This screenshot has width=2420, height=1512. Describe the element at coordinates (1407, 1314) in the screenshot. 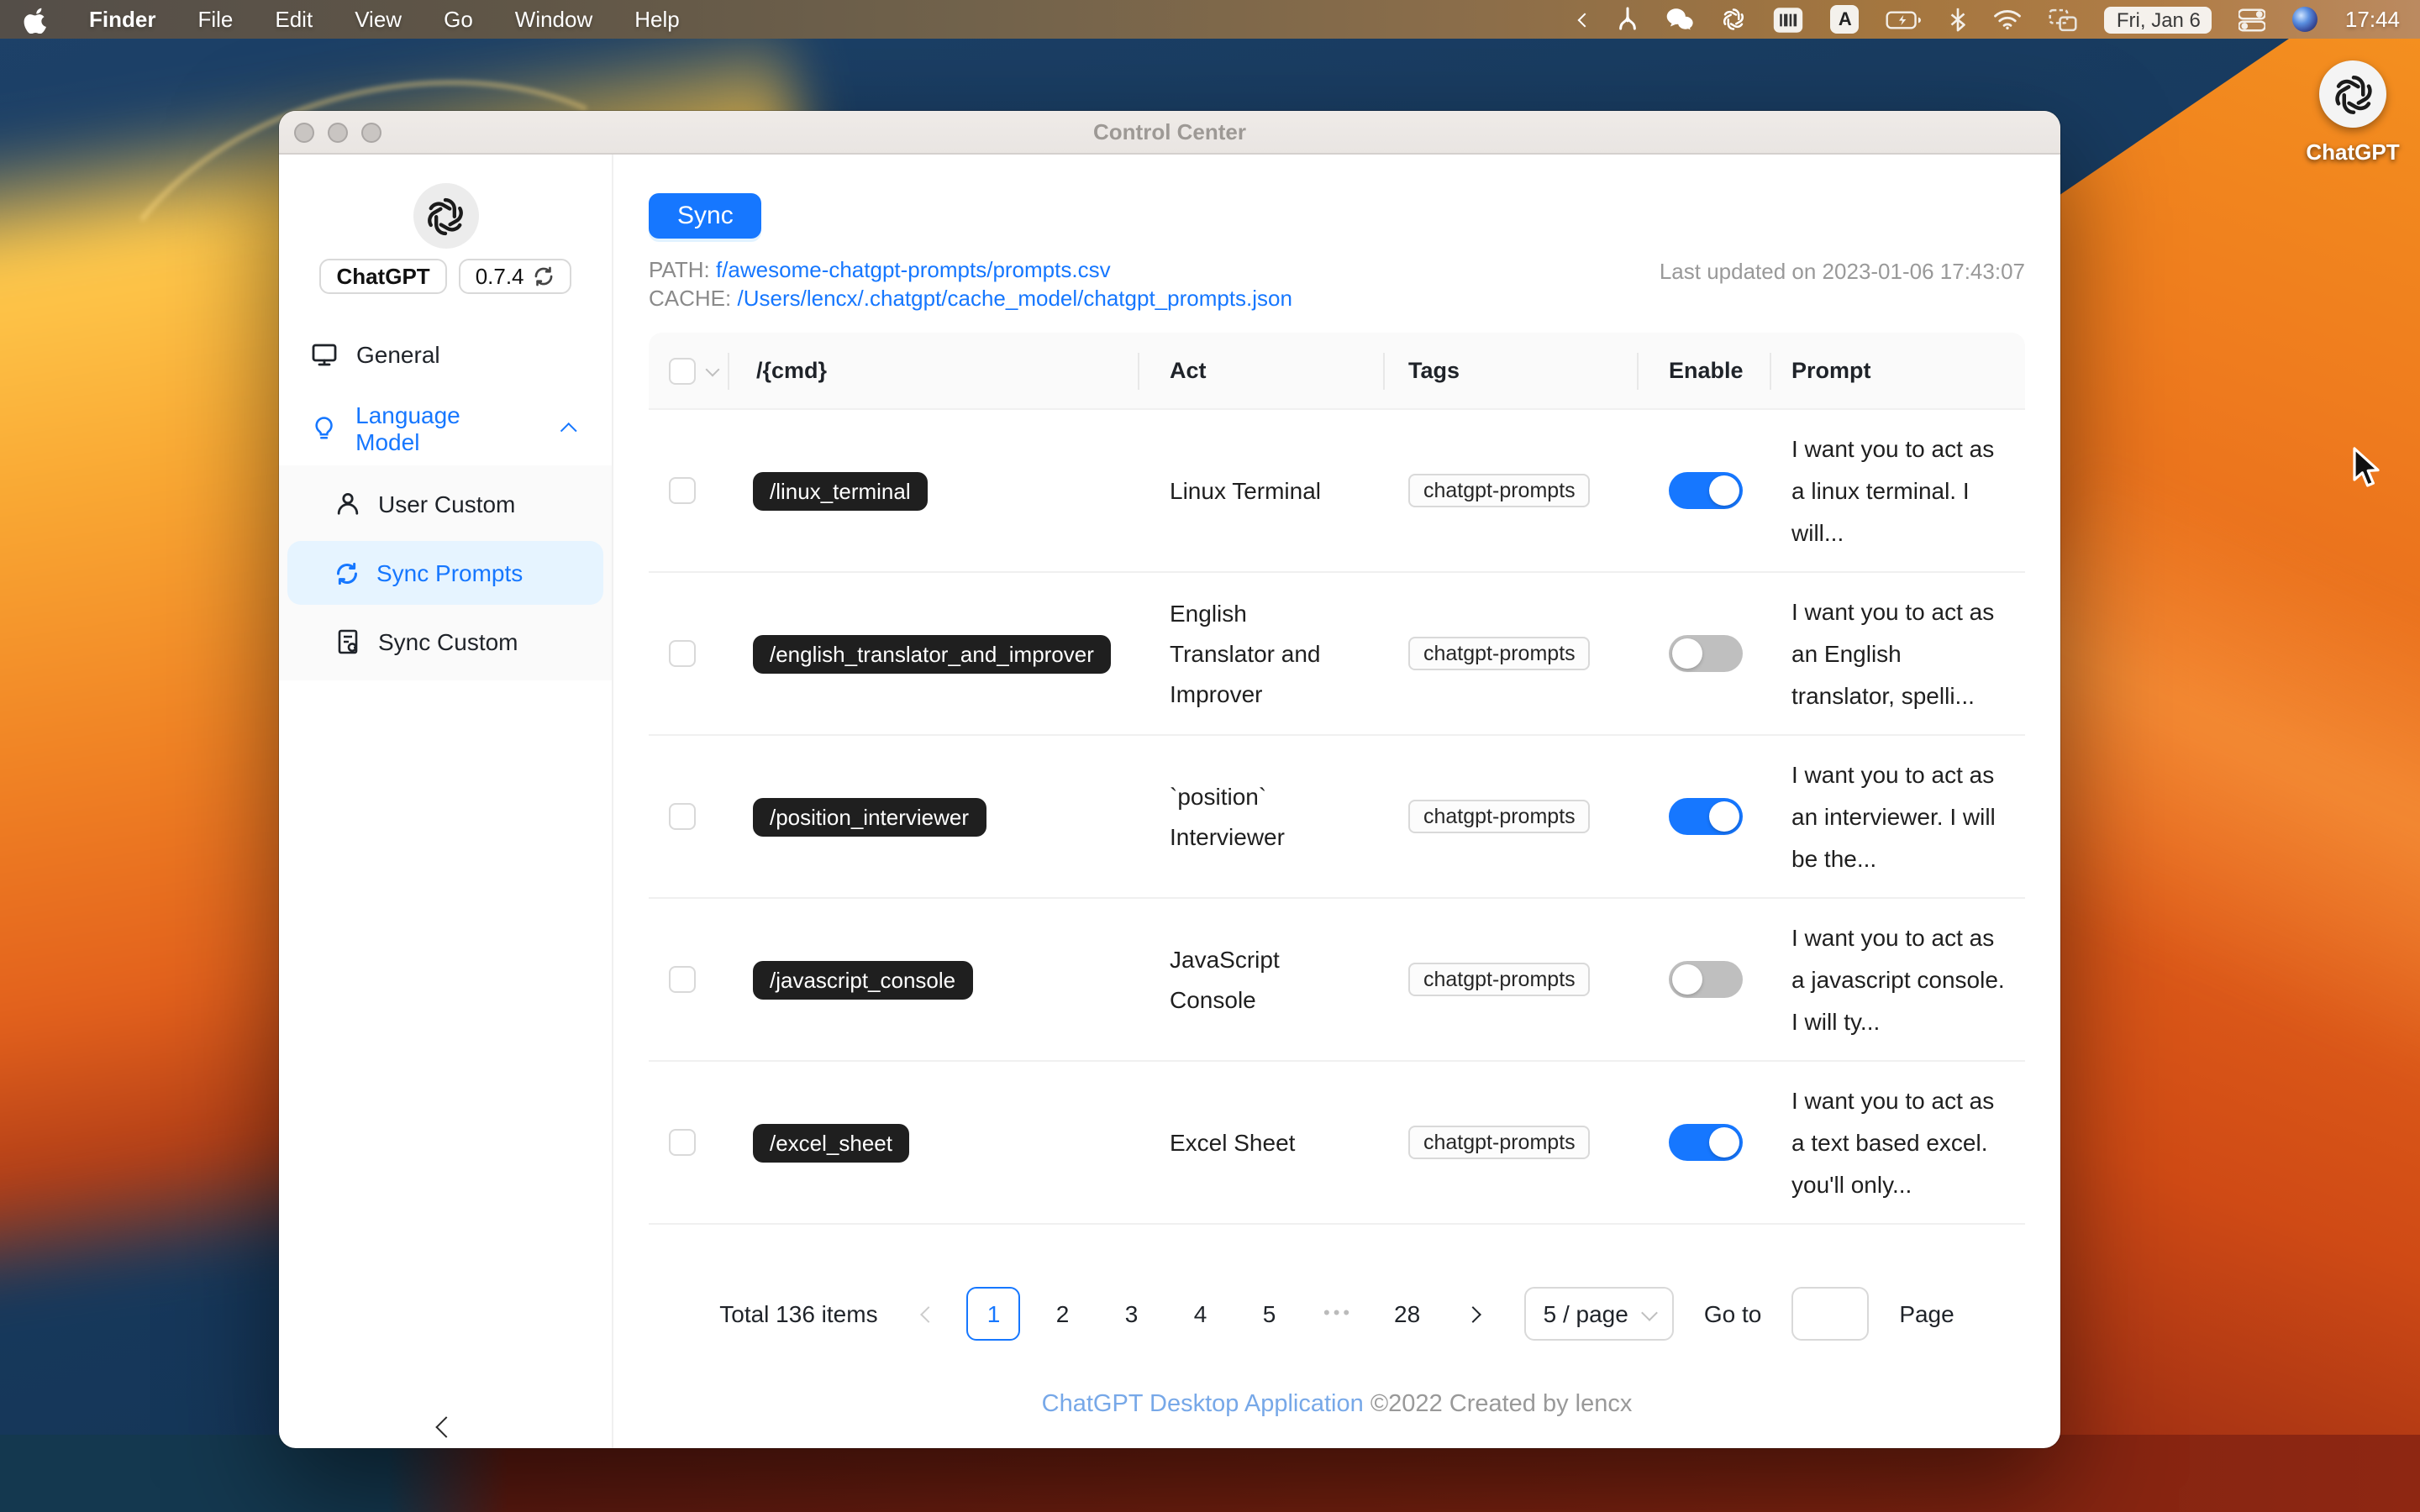

I see `page-28-button: 28` at that location.